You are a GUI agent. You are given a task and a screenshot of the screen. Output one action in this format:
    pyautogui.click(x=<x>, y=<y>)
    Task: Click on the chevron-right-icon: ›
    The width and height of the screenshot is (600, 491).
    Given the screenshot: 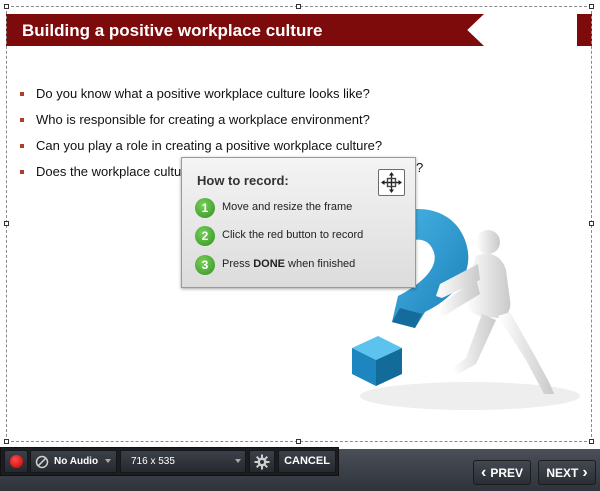 What is the action you would take?
    pyautogui.click(x=585, y=472)
    